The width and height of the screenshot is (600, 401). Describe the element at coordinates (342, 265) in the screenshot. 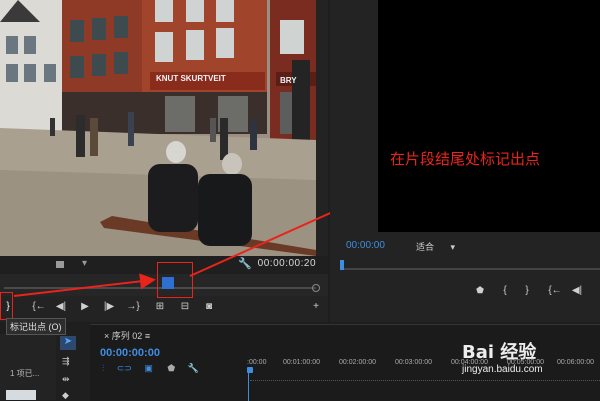

I see `program-playhead` at that location.